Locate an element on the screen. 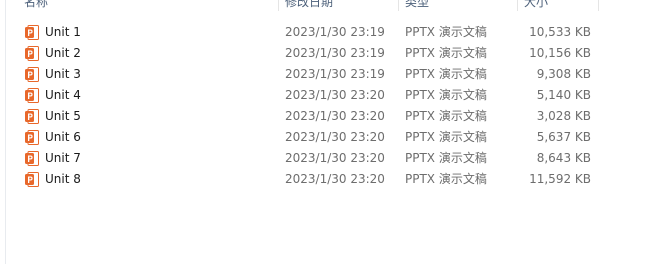 The width and height of the screenshot is (651, 264). file-name: Unit 5 is located at coordinates (63, 116).